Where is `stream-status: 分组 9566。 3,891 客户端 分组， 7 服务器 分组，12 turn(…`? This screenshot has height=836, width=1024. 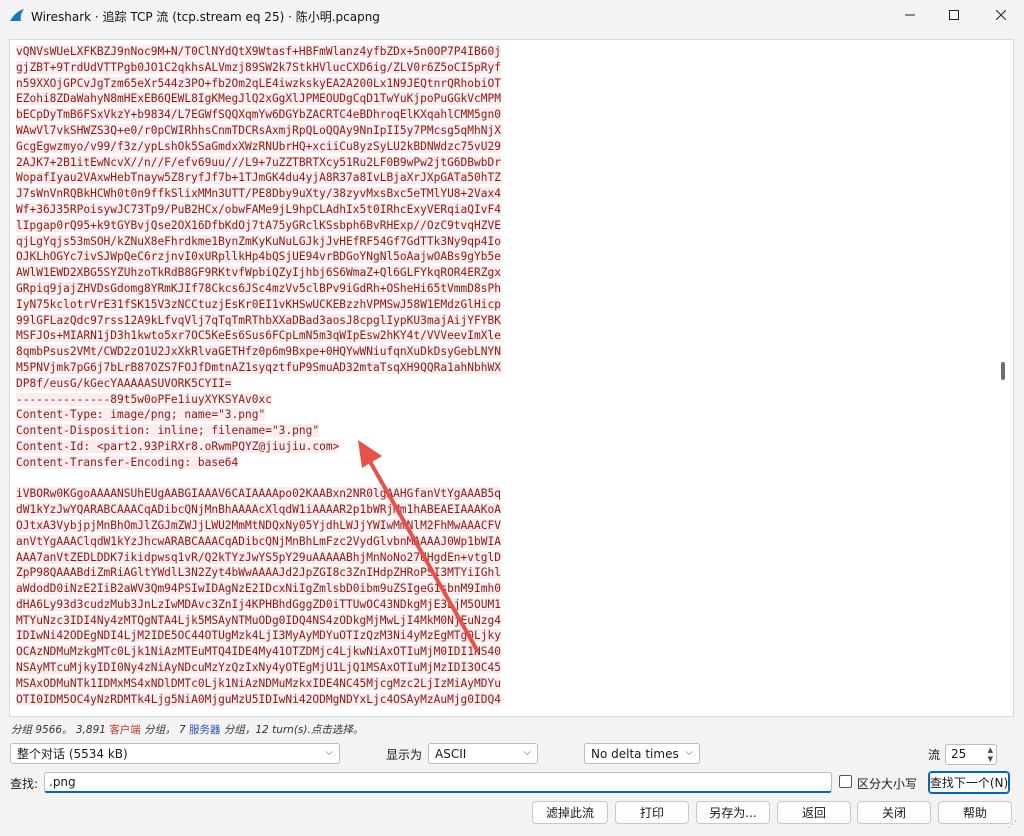 stream-status: 分组 9566。 3,891 客户端 分组， 7 服务器 分组，12 turn(… is located at coordinates (187, 729).